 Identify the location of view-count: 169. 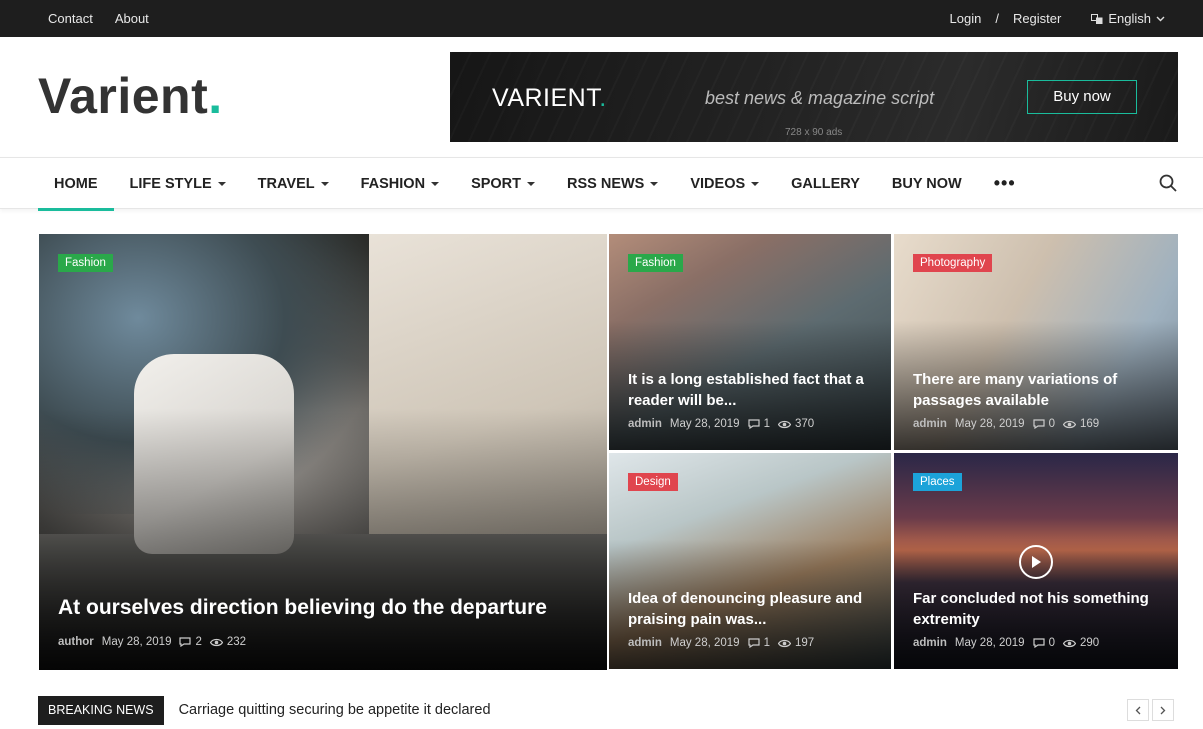
(1089, 424).